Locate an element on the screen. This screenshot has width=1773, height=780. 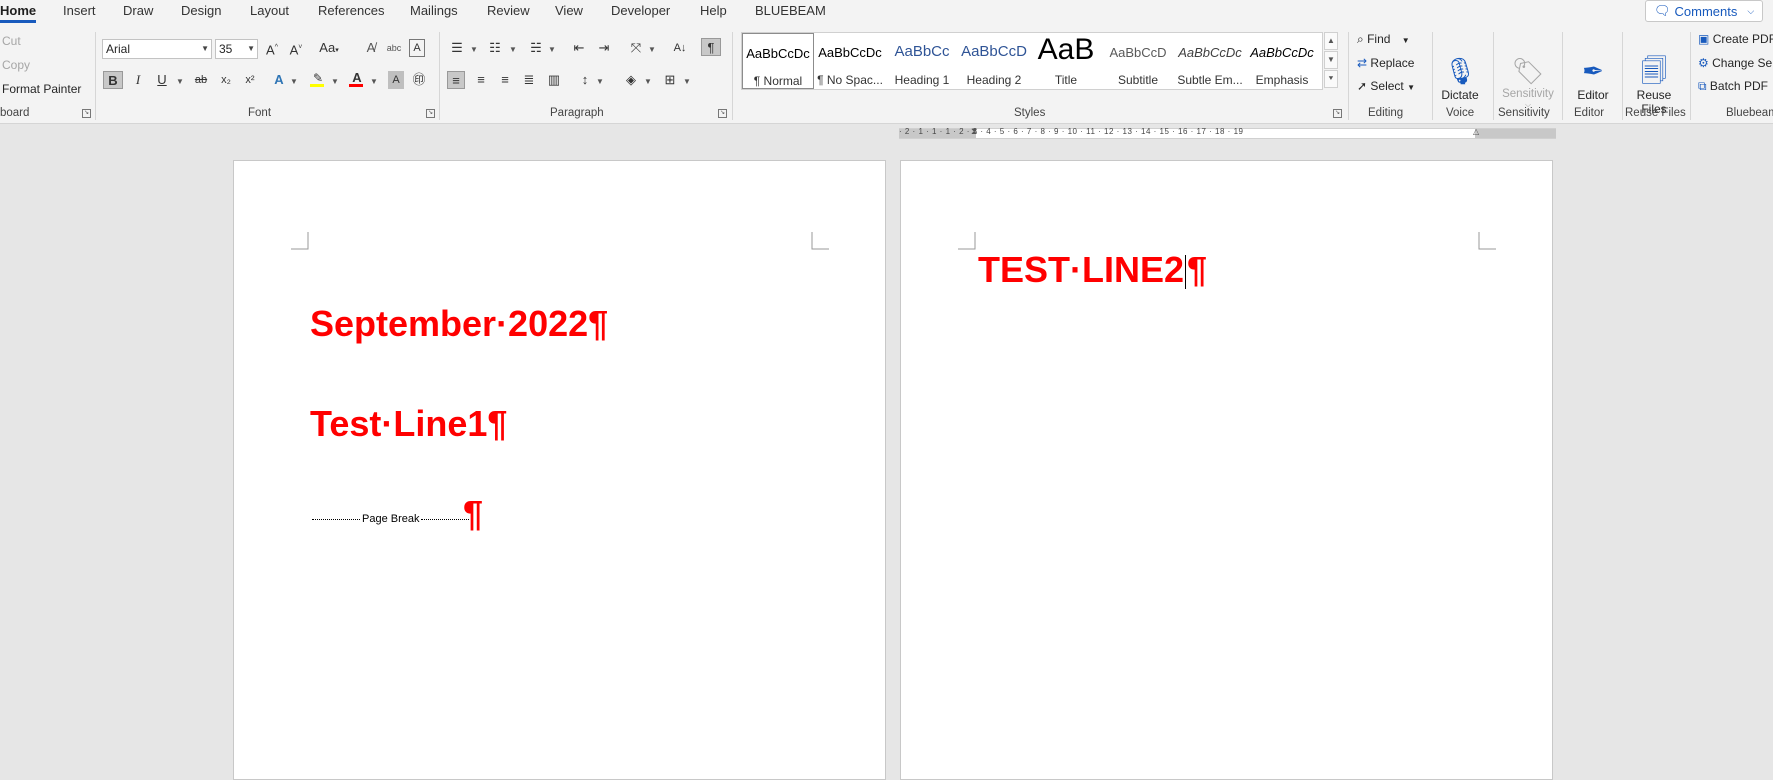
document-line-test-line2: TEST·LINE2¶ is located at coordinates (1092, 270).